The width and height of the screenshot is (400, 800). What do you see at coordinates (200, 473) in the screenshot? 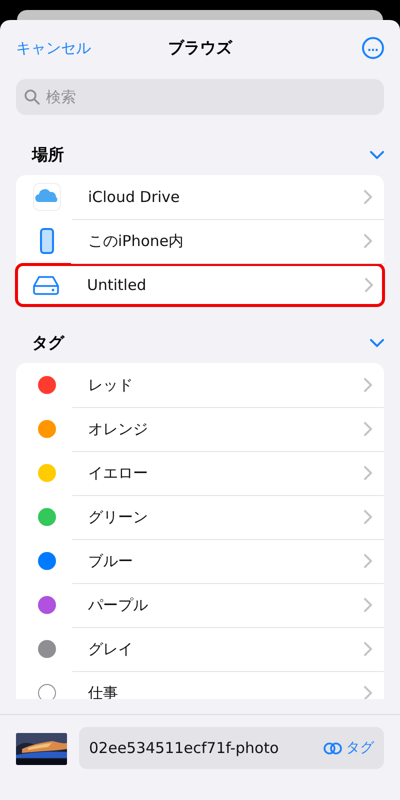
I see `tag-row: イエロー` at bounding box center [200, 473].